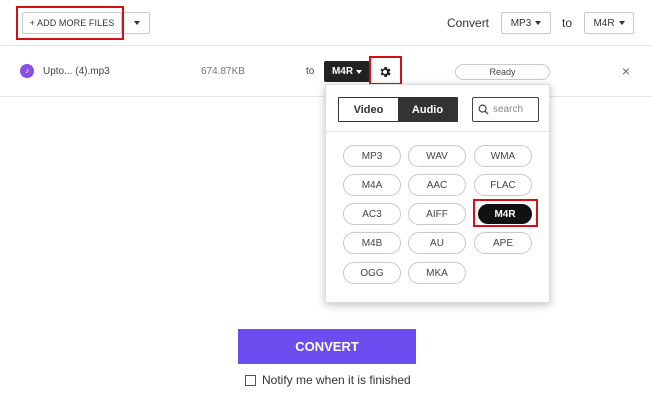 The width and height of the screenshot is (652, 397). What do you see at coordinates (437, 185) in the screenshot?
I see `format-option-aac: AAC` at bounding box center [437, 185].